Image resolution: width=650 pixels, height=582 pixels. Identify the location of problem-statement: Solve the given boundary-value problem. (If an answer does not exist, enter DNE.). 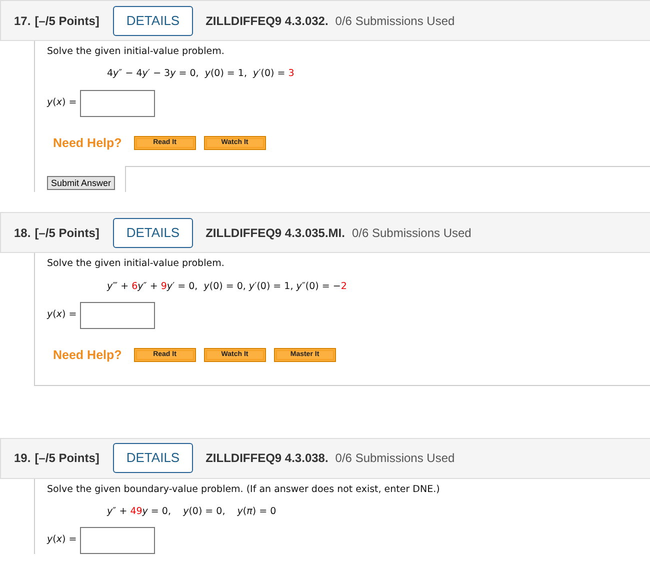
(244, 489).